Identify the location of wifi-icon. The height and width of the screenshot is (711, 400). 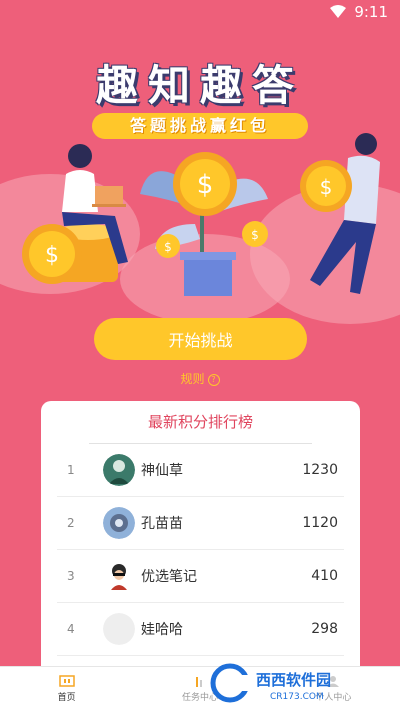
(338, 11).